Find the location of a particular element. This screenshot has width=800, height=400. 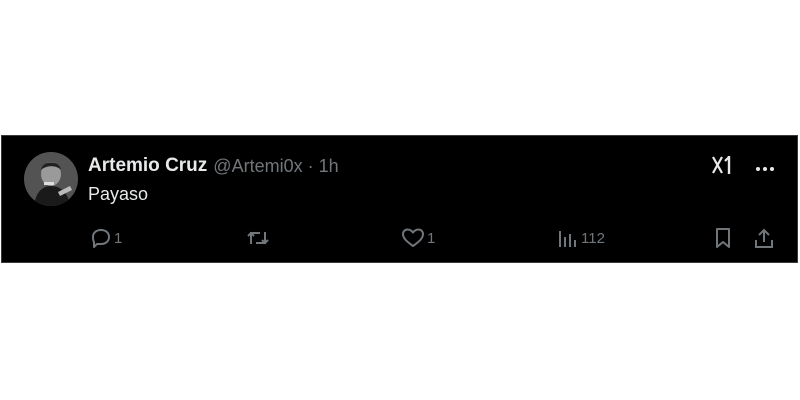

like-count: 1 is located at coordinates (431, 238).